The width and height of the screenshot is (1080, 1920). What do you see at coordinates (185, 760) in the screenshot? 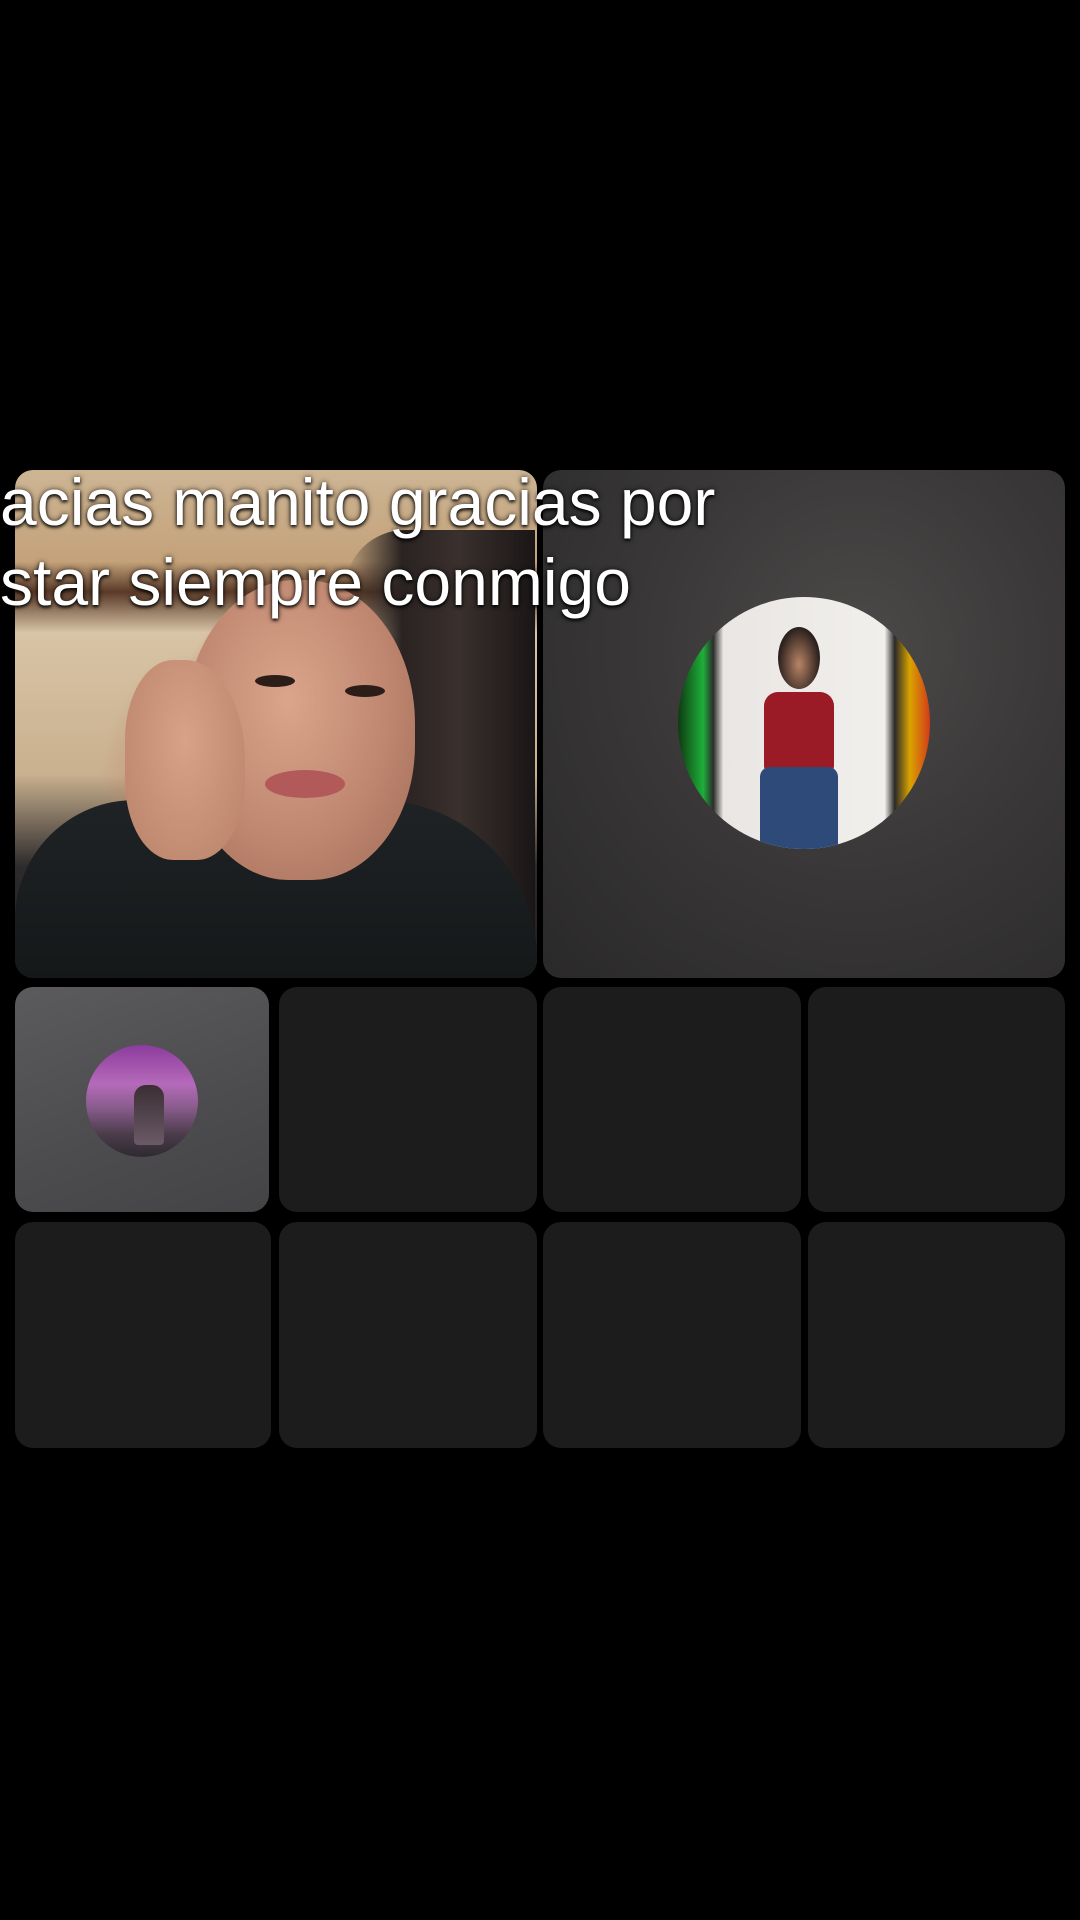
I see `host-video-hand` at bounding box center [185, 760].